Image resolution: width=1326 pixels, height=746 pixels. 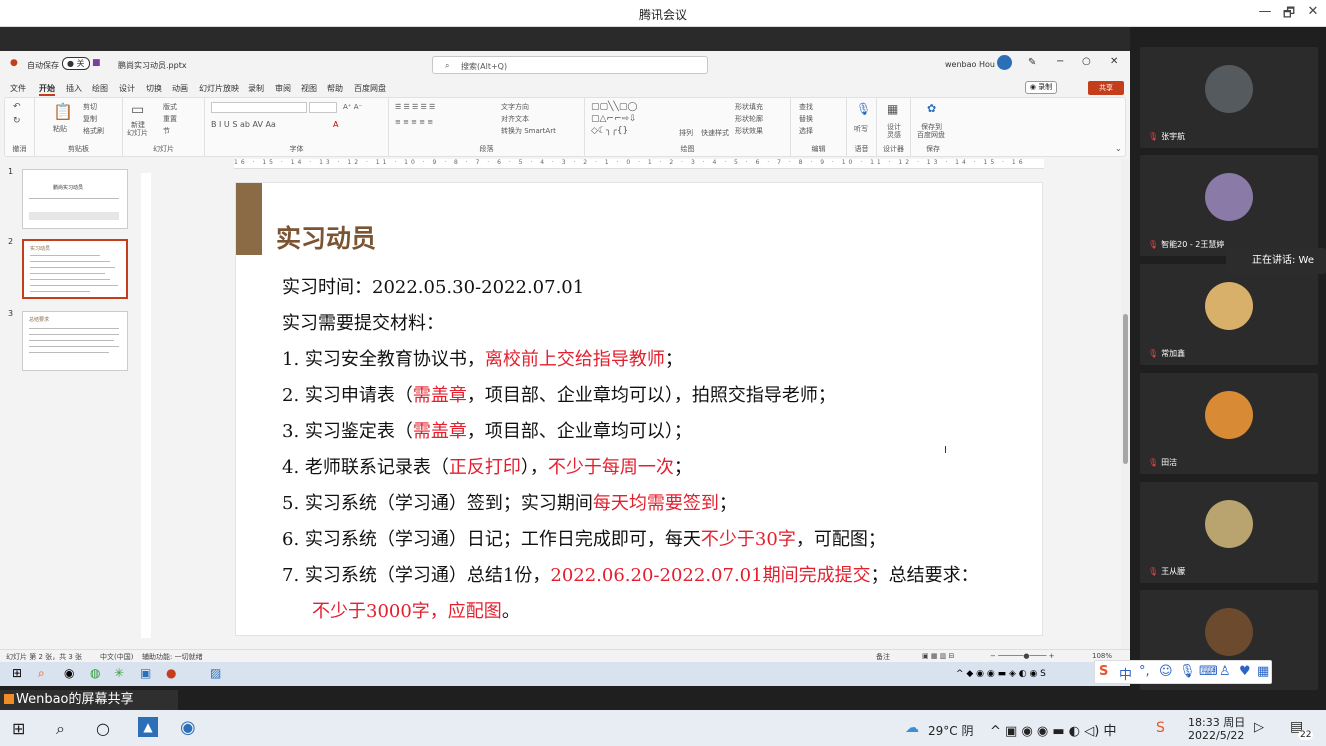 I want to click on shapes-gallery-row3: ◇☾╮╭{}, so click(x=609, y=131).